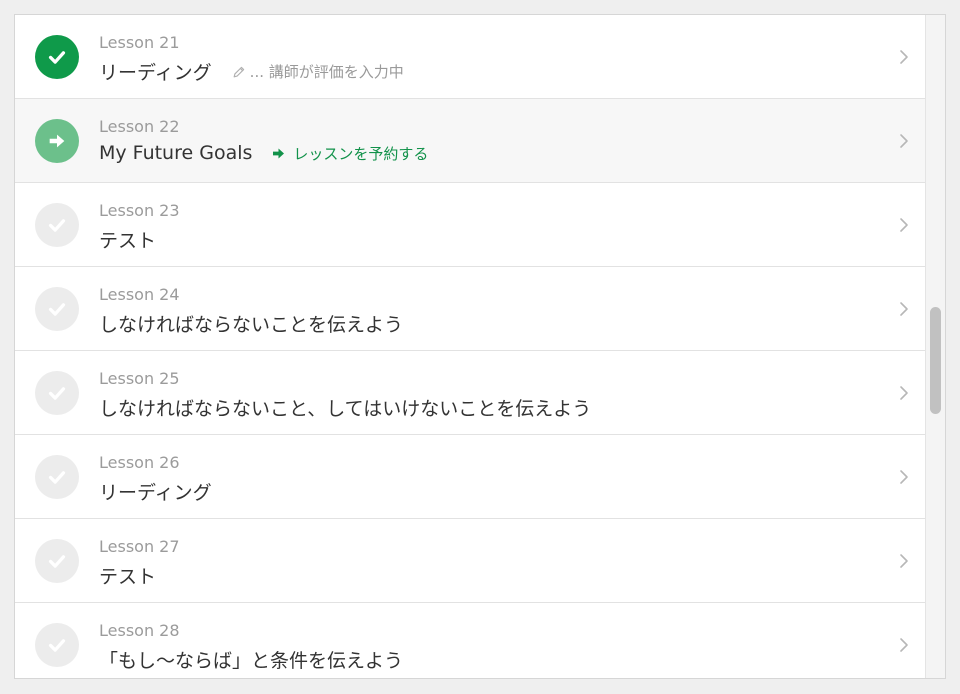 The height and width of the screenshot is (694, 960). Describe the element at coordinates (471, 141) in the screenshot. I see `lesson-row-22: Lesson 22 My Future Goals レッスンを予約する` at that location.